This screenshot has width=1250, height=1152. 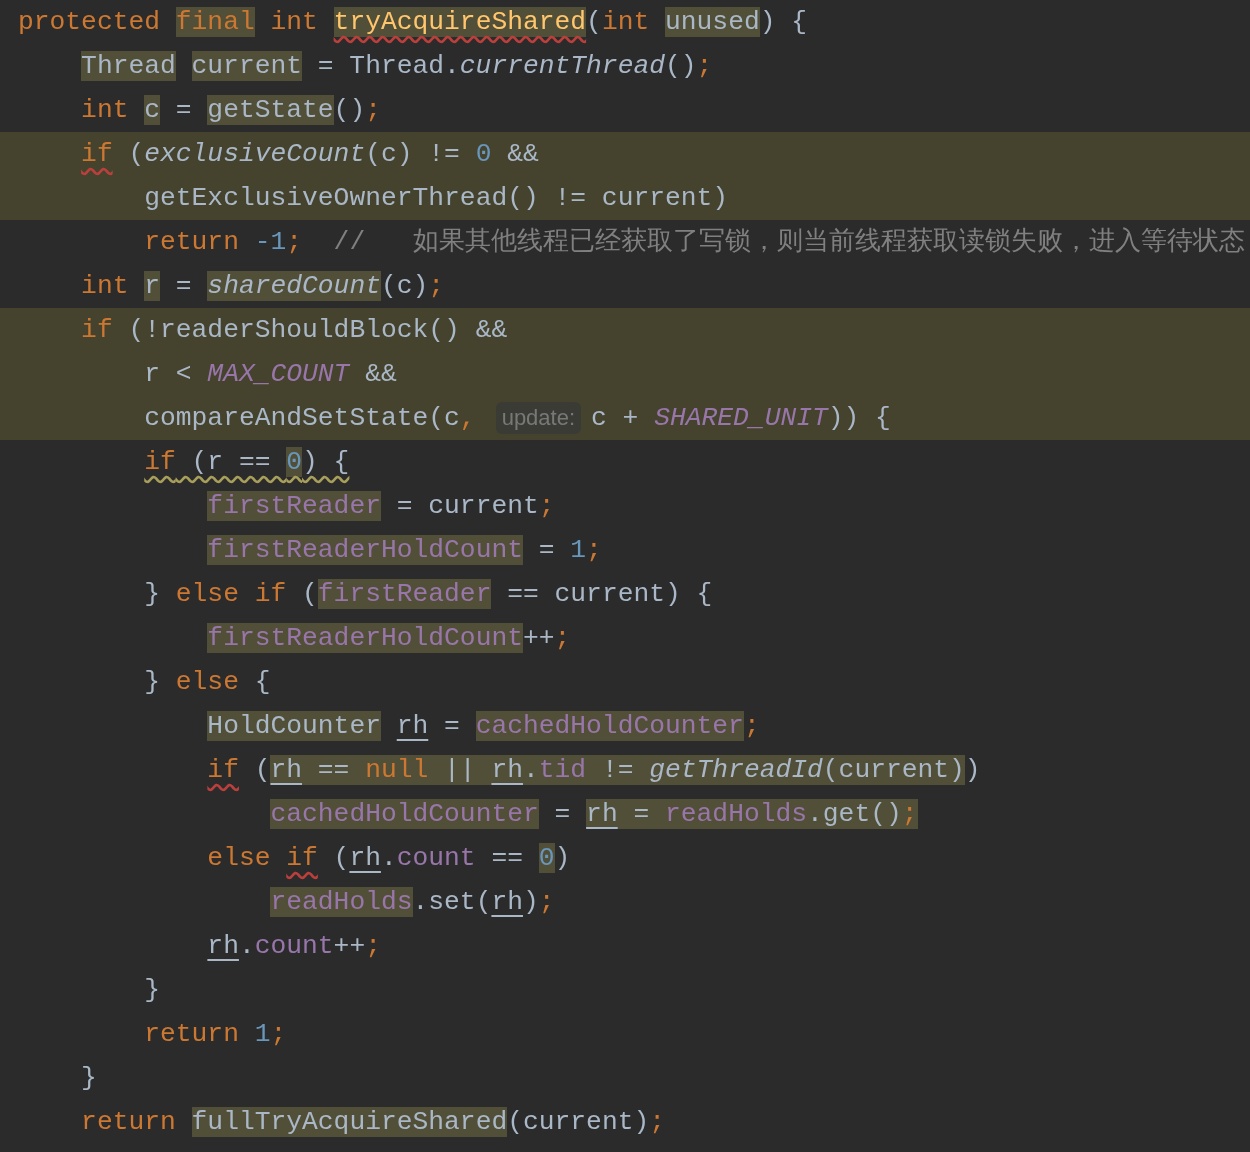 I want to click on parameter-hint: update:, so click(x=538, y=418).